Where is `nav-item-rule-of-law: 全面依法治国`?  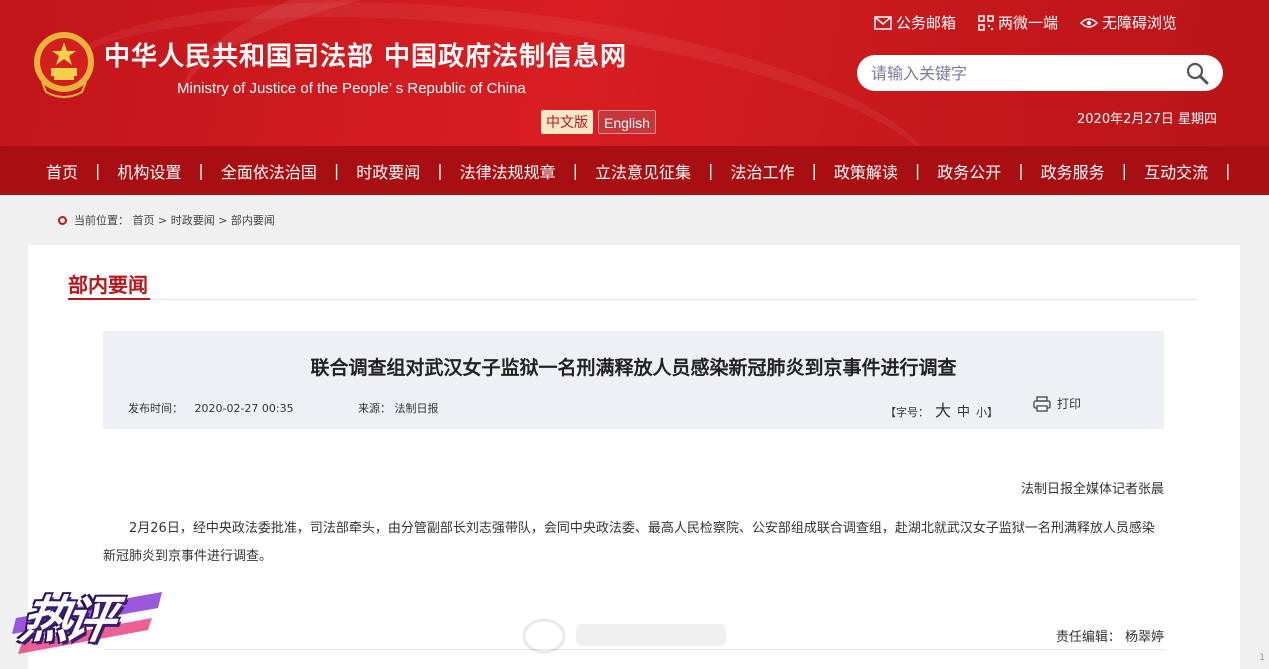
nav-item-rule-of-law: 全面依法治国 is located at coordinates (269, 171).